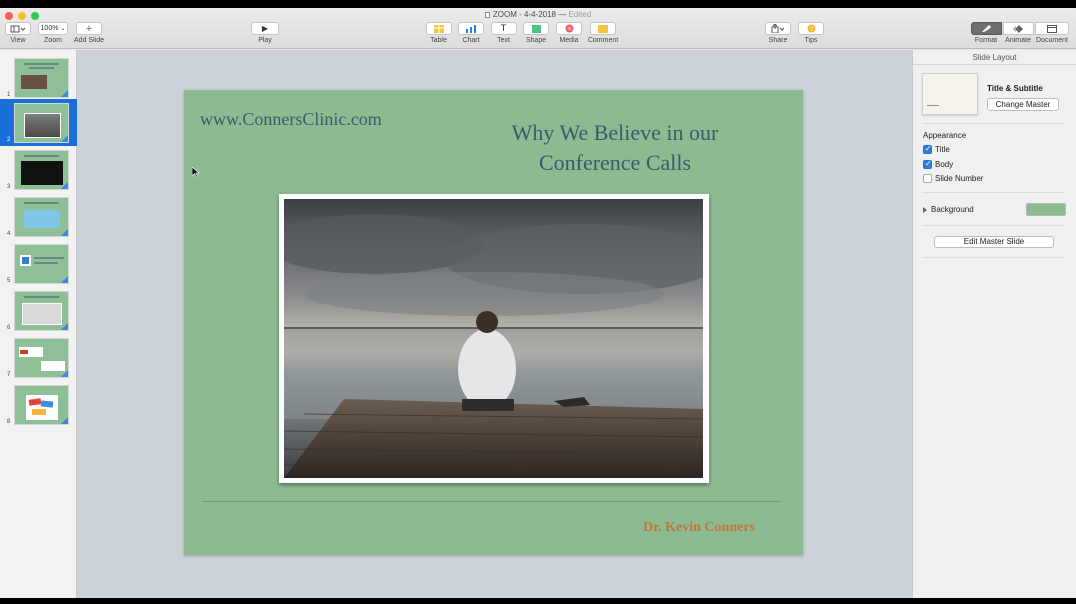 The height and width of the screenshot is (604, 1076). Describe the element at coordinates (569, 28) in the screenshot. I see `media-icon` at that location.